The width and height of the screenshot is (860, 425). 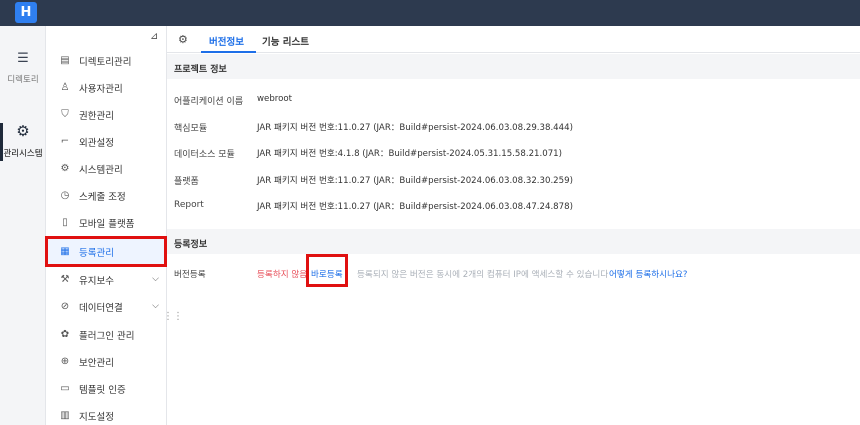 What do you see at coordinates (65, 361) in the screenshot?
I see `security-icon: ⊕` at bounding box center [65, 361].